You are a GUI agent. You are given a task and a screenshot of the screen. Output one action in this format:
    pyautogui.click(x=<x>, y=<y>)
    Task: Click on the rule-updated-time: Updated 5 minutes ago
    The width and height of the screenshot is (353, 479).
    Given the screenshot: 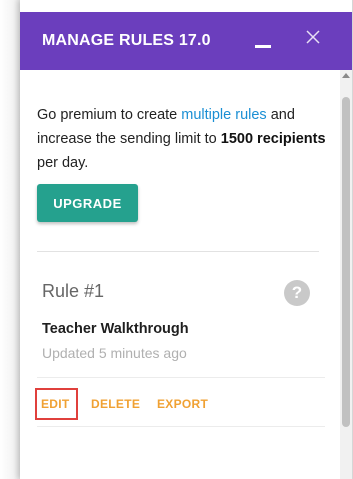 What is the action you would take?
    pyautogui.click(x=114, y=353)
    